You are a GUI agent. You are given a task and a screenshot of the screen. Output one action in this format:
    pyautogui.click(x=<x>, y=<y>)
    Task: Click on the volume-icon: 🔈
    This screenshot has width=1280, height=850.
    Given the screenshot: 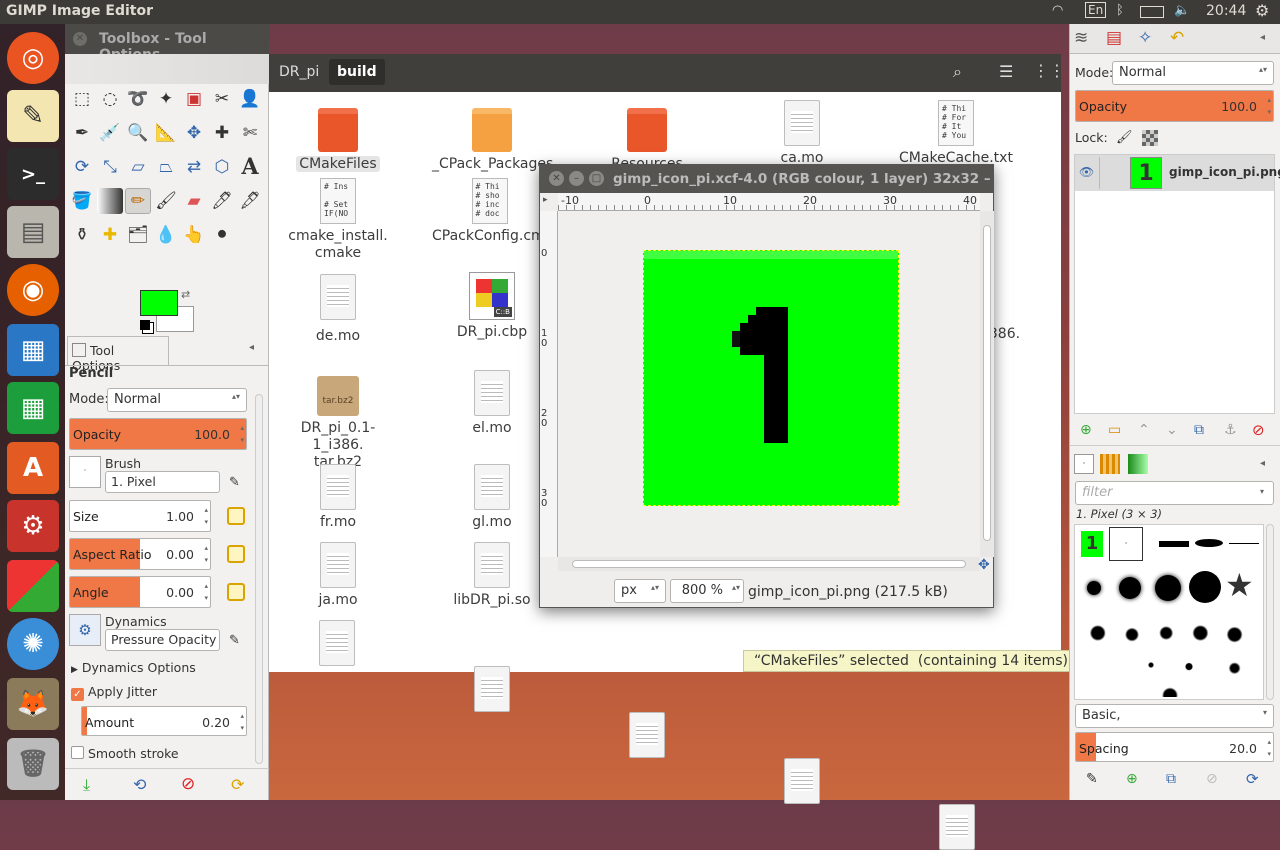 What is the action you would take?
    pyautogui.click(x=1182, y=10)
    